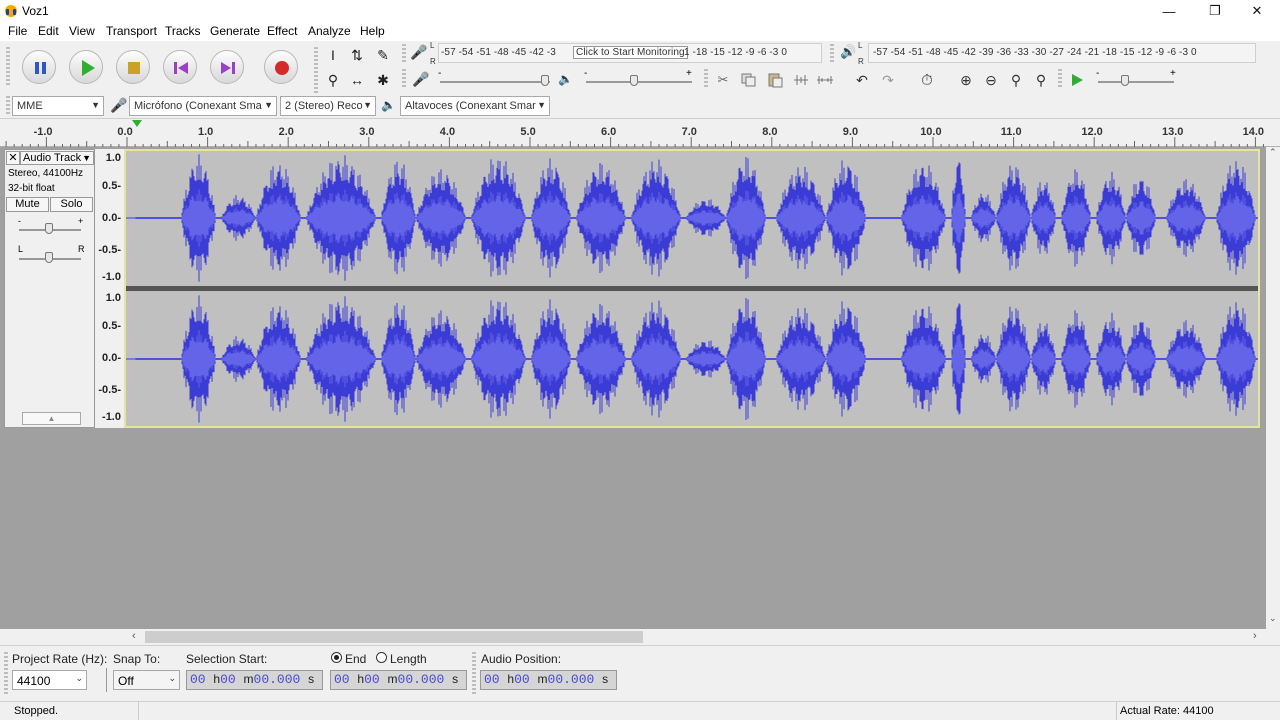 The height and width of the screenshot is (720, 1280). Describe the element at coordinates (57, 158) in the screenshot. I see `track-name-menu: Audio Track ▼` at that location.